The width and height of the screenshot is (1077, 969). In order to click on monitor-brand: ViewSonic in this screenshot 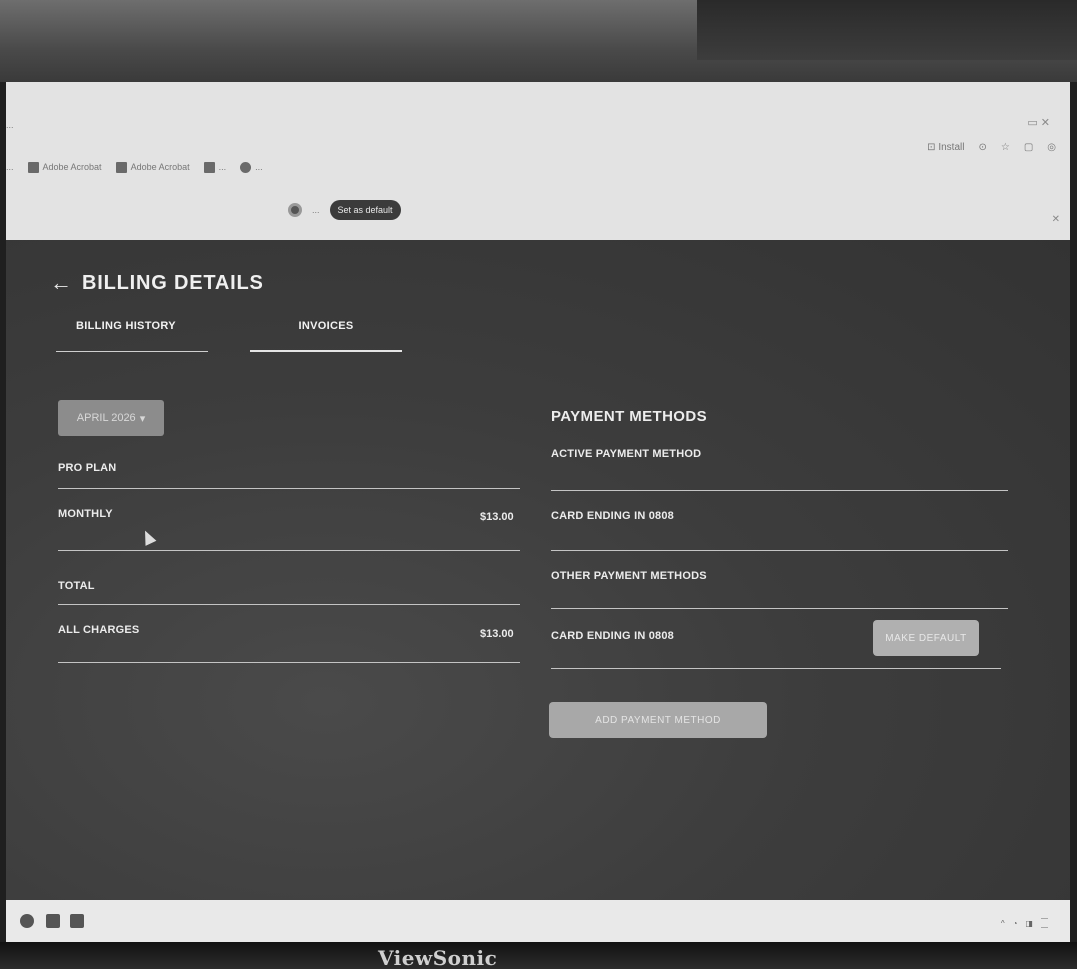, I will do `click(438, 957)`.